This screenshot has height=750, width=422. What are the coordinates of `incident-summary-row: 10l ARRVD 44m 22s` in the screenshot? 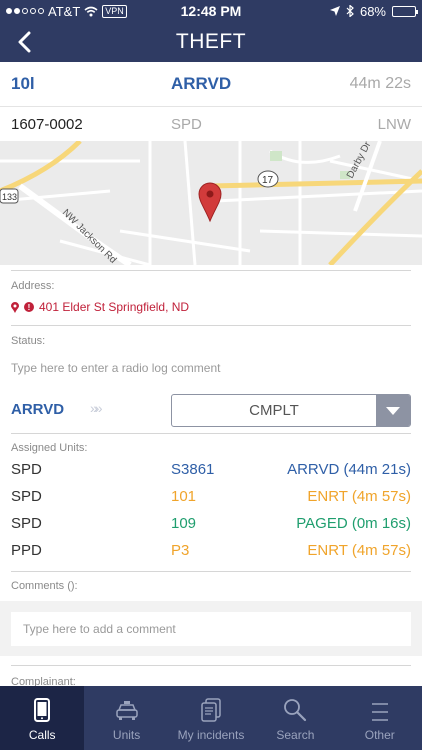 It's located at (211, 84).